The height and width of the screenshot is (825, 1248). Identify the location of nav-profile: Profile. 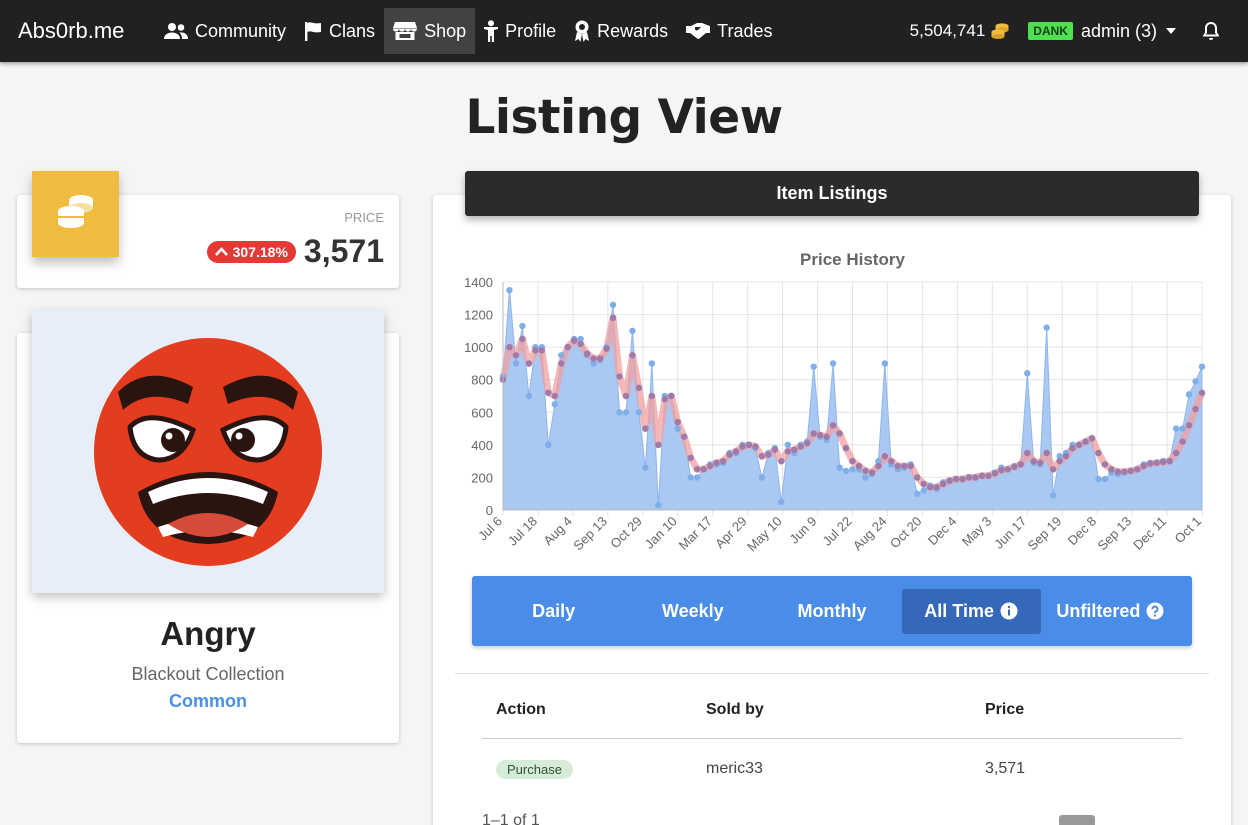
(520, 31).